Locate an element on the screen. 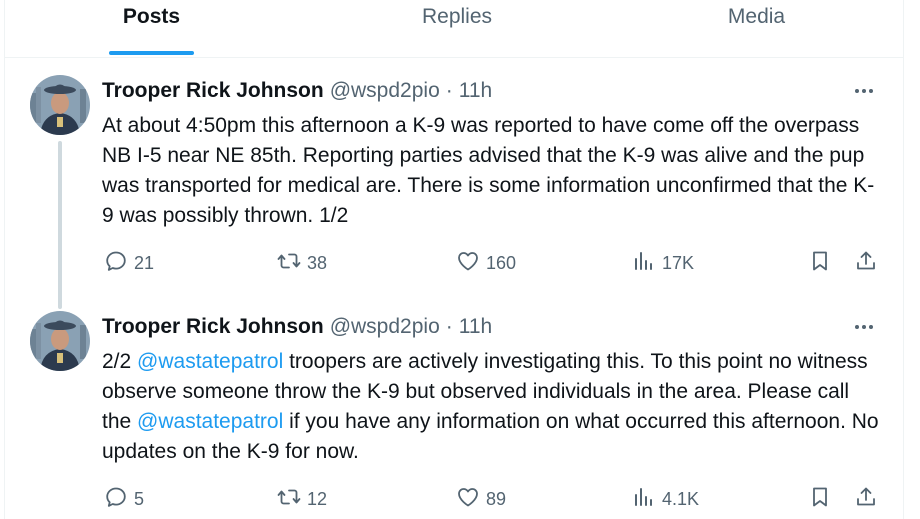  post-actions: 21 38 160 17K is located at coordinates (490, 263).